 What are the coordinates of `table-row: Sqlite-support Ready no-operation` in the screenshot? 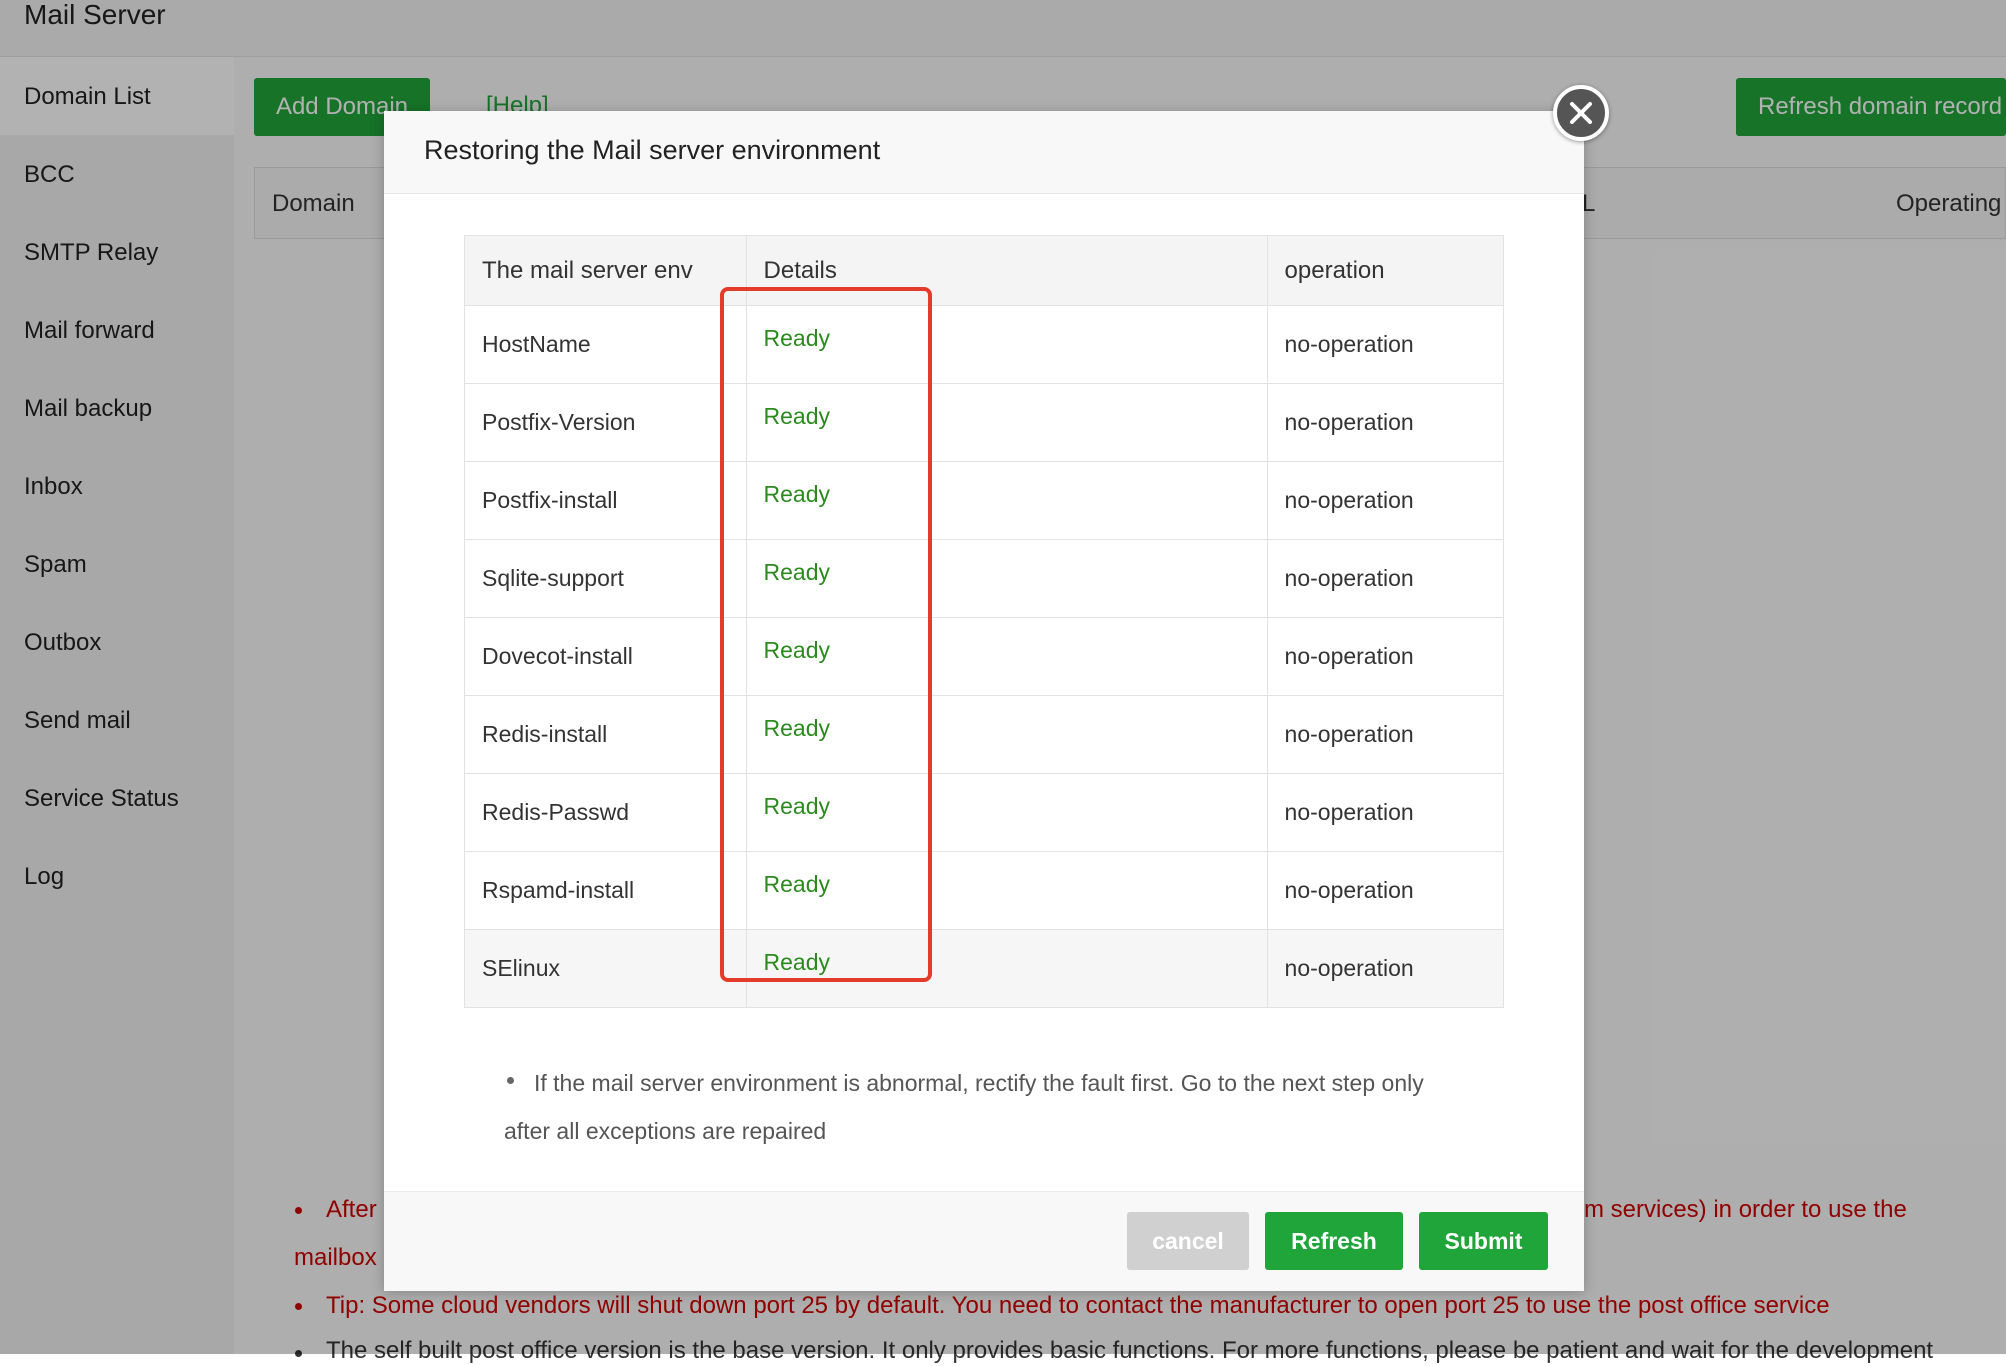 It's located at (984, 578).